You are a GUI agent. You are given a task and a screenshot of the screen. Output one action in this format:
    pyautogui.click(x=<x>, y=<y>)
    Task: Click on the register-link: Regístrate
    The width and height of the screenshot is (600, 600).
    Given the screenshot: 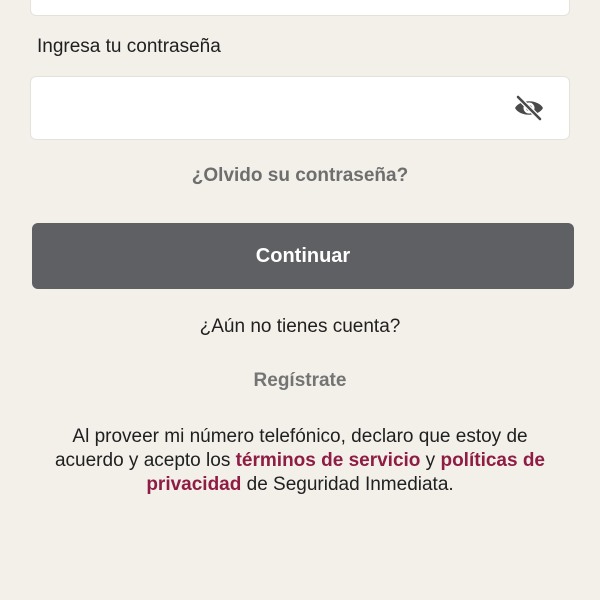 What is the action you would take?
    pyautogui.click(x=300, y=381)
    